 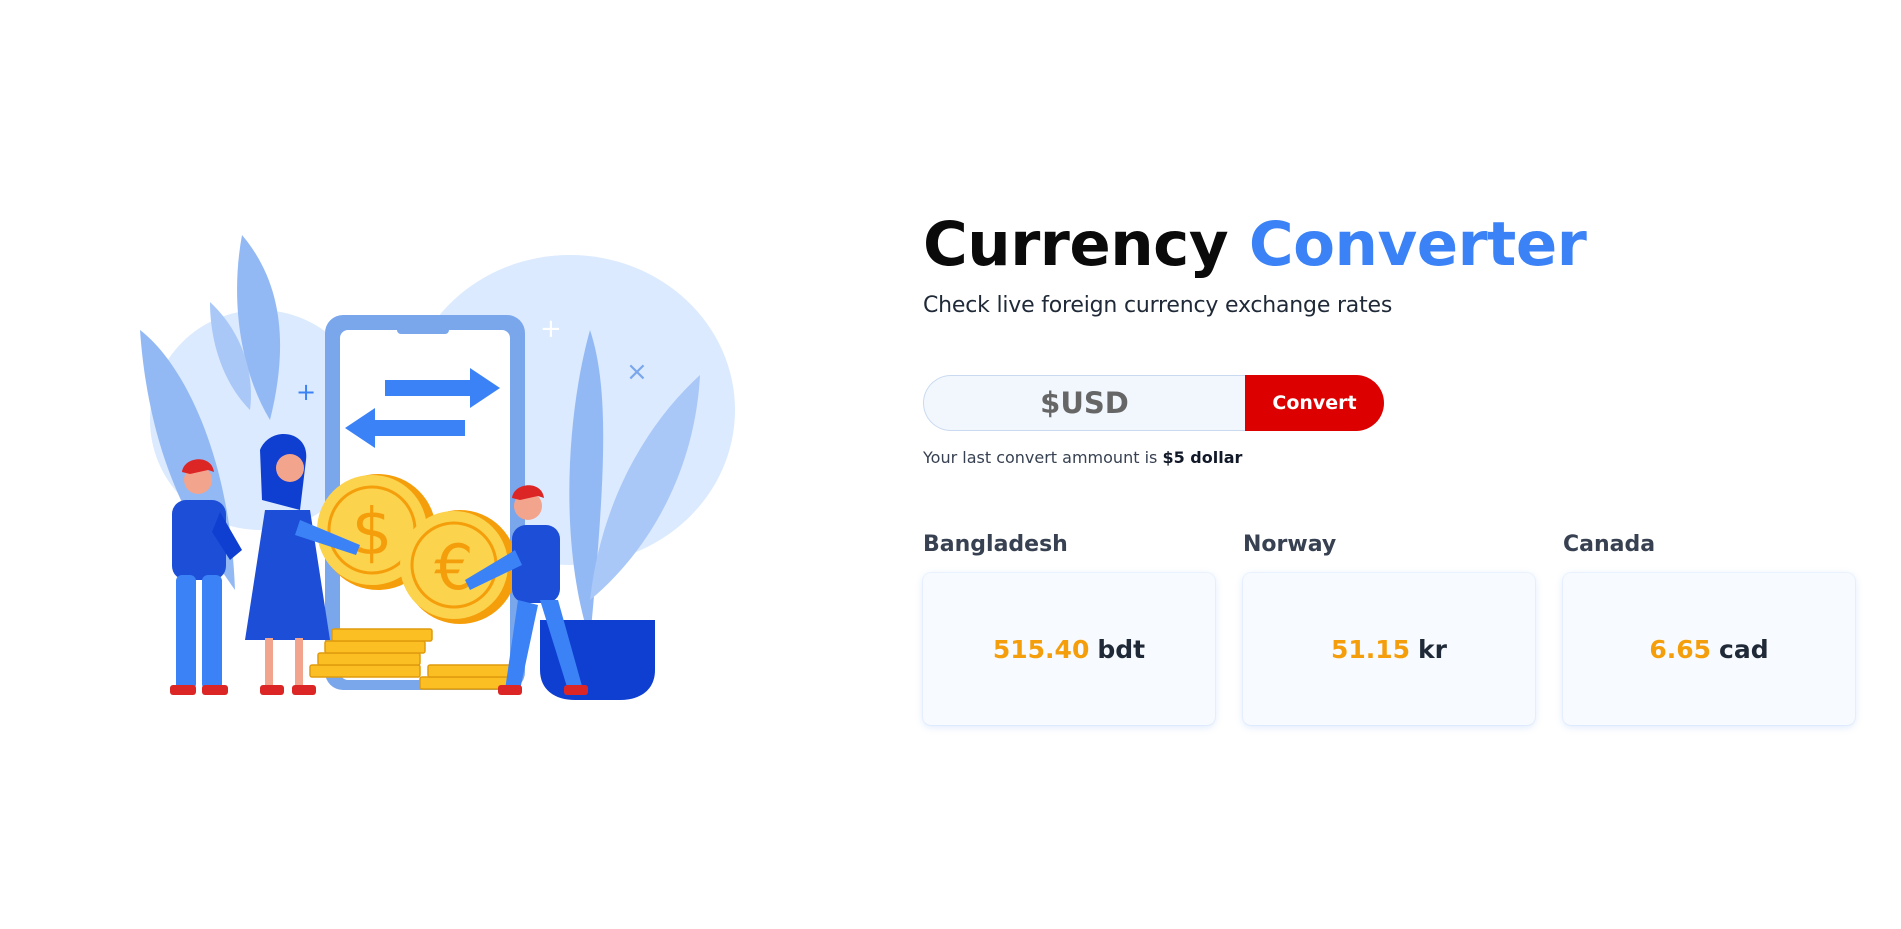 I want to click on rate-item-canada: Canada 6.65 cad, so click(x=1709, y=627).